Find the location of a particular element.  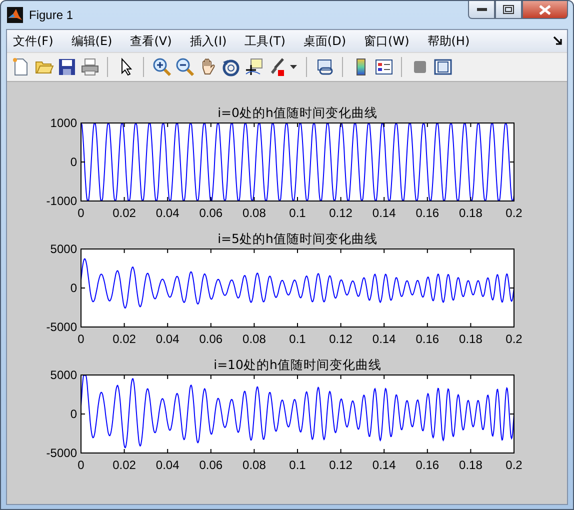

maximize-icon is located at coordinates (508, 9).